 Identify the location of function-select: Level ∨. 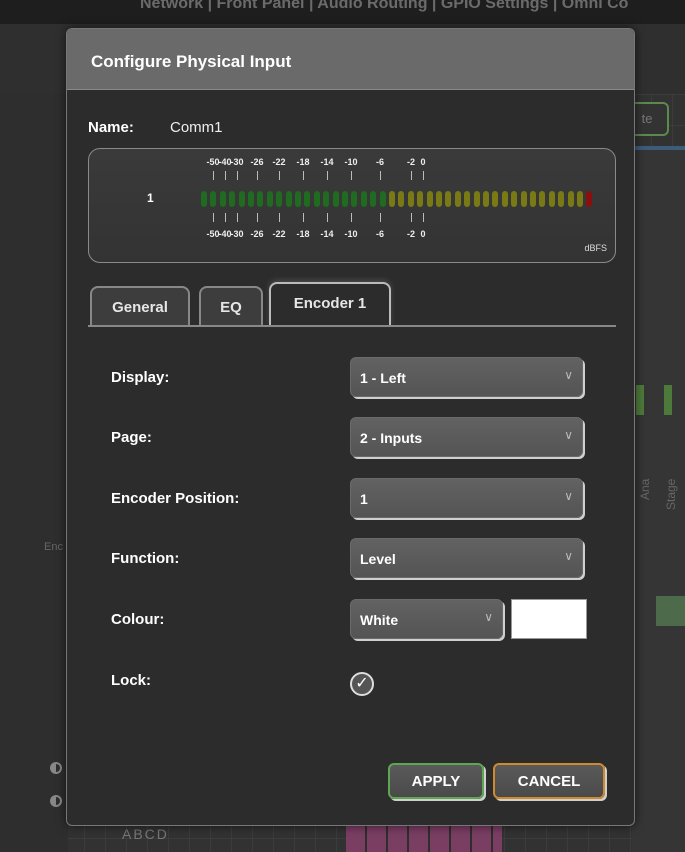
(466, 558).